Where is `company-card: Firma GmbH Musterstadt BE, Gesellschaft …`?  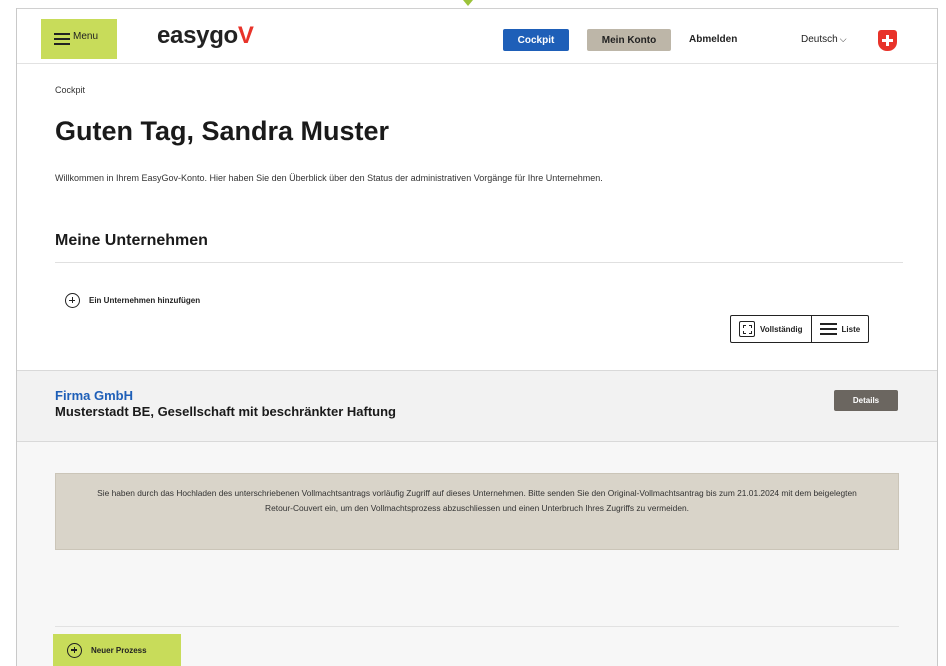 company-card: Firma GmbH Musterstadt BE, Gesellschaft … is located at coordinates (477, 406).